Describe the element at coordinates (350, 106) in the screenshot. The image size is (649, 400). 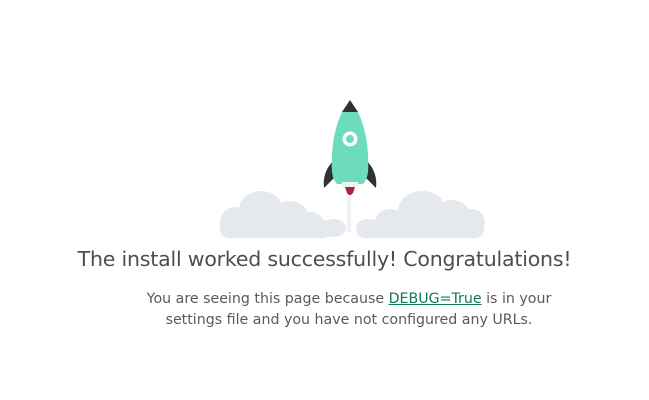
I see `rocket-nose` at that location.